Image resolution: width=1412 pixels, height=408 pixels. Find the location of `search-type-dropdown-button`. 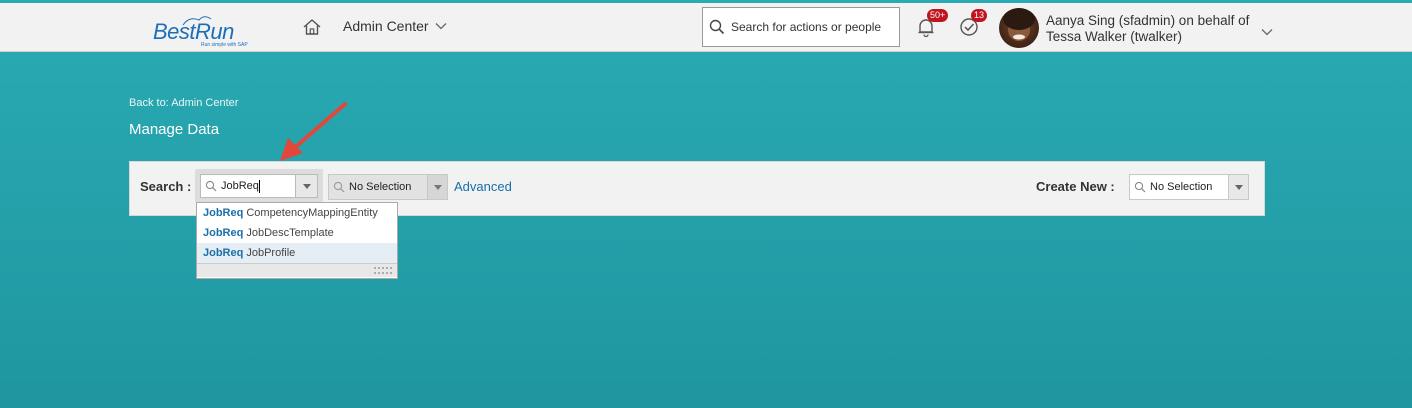

search-type-dropdown-button is located at coordinates (307, 186).